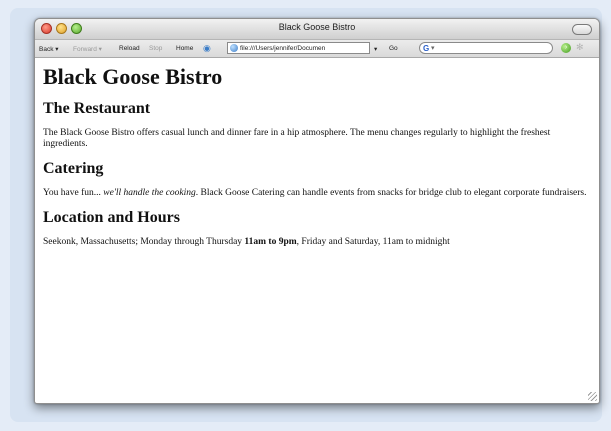 The height and width of the screenshot is (431, 611). Describe the element at coordinates (270, 242) in the screenshot. I see `weekday-hours: 11am to 9pm` at that location.